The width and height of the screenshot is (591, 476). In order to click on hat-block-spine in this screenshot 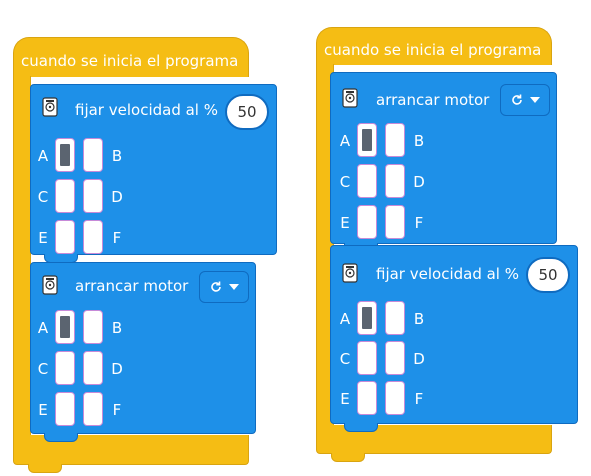, I will do `click(22, 268)`.